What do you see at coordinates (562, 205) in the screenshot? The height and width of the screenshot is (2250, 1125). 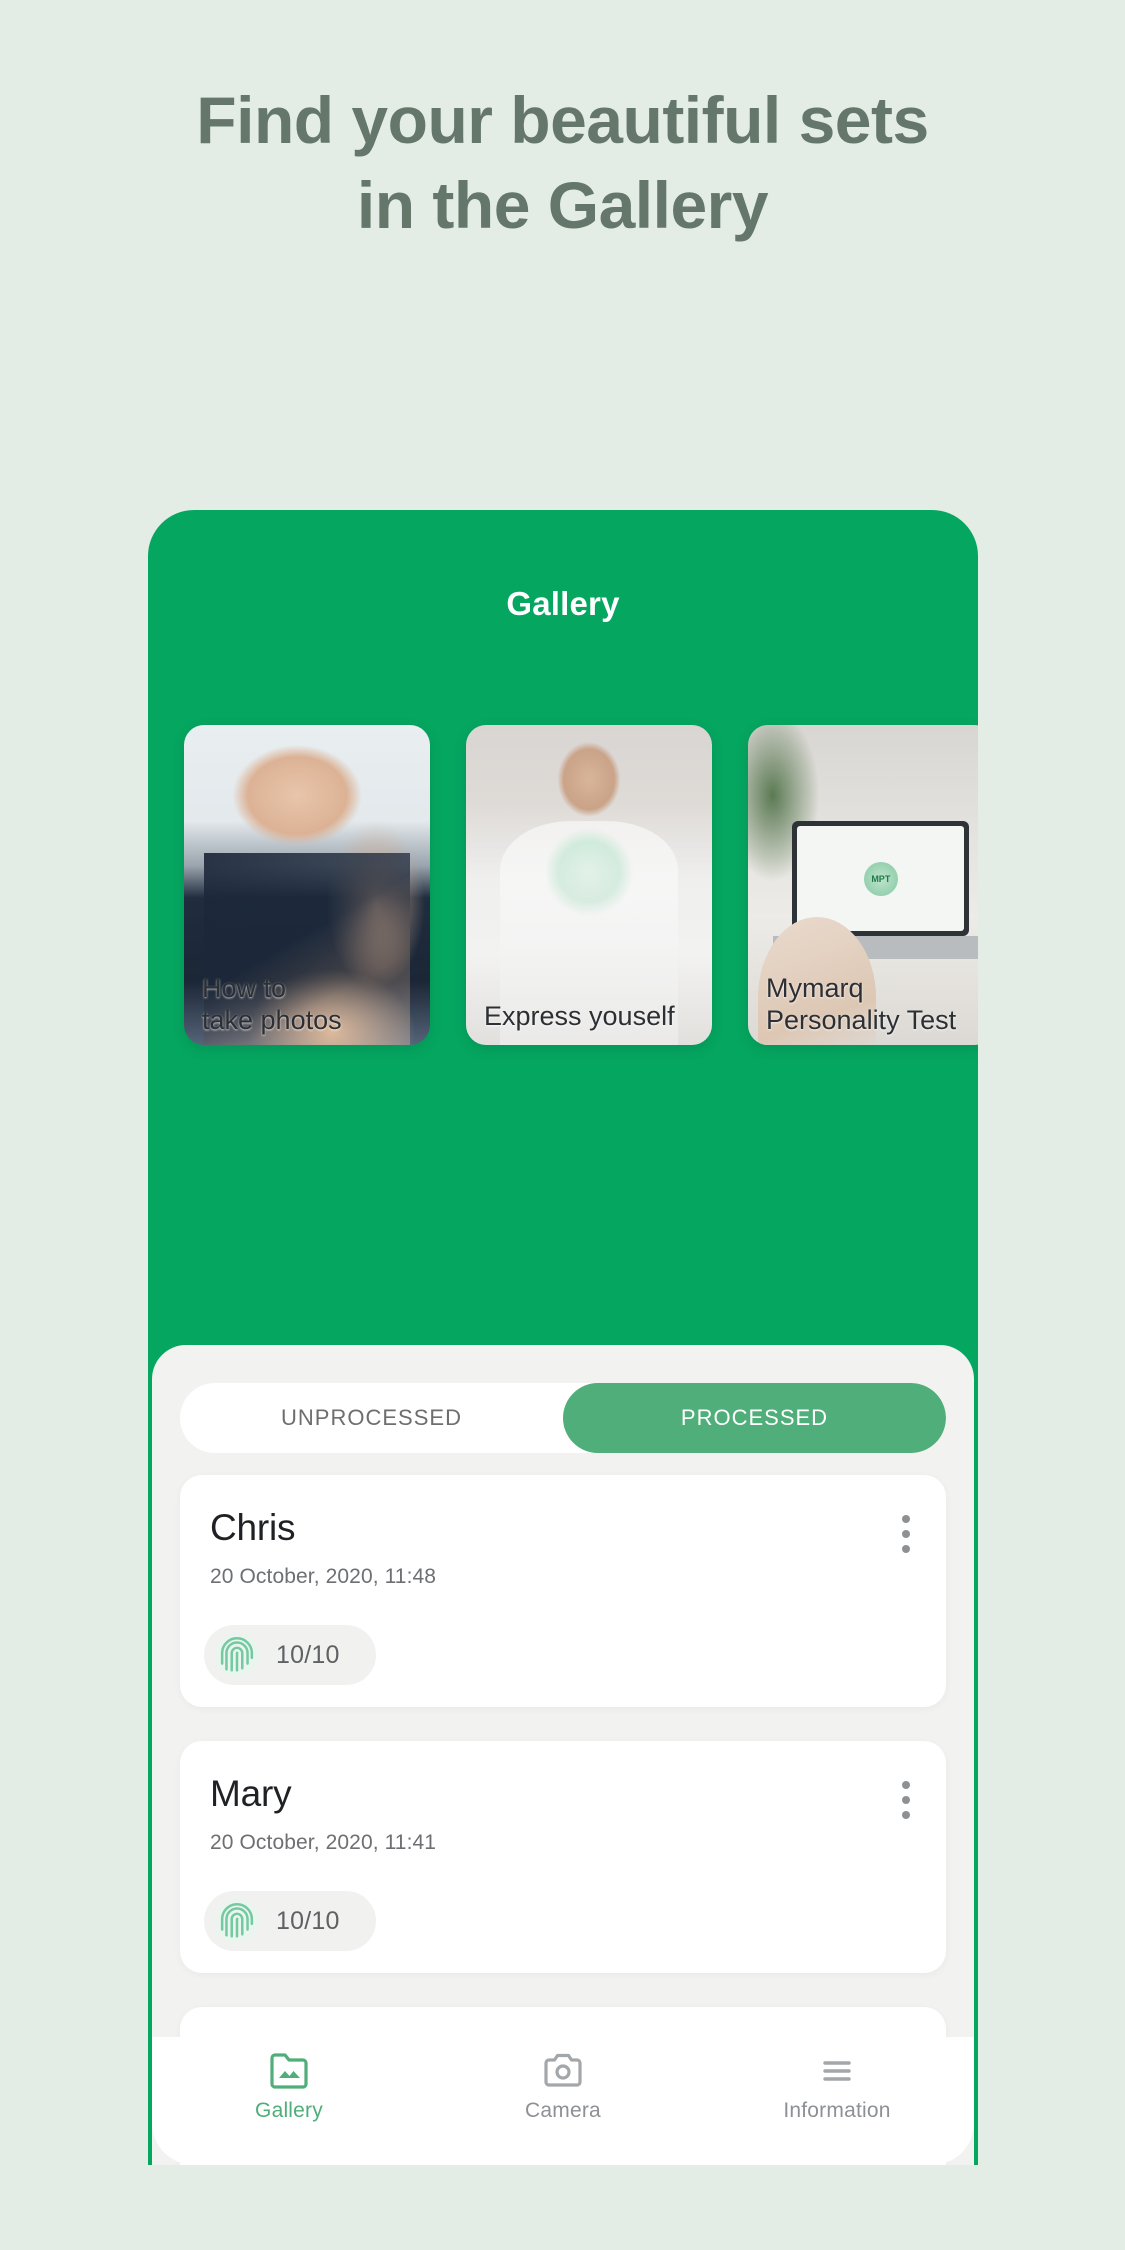 I see `page-title-line-2: in the Gallery` at bounding box center [562, 205].